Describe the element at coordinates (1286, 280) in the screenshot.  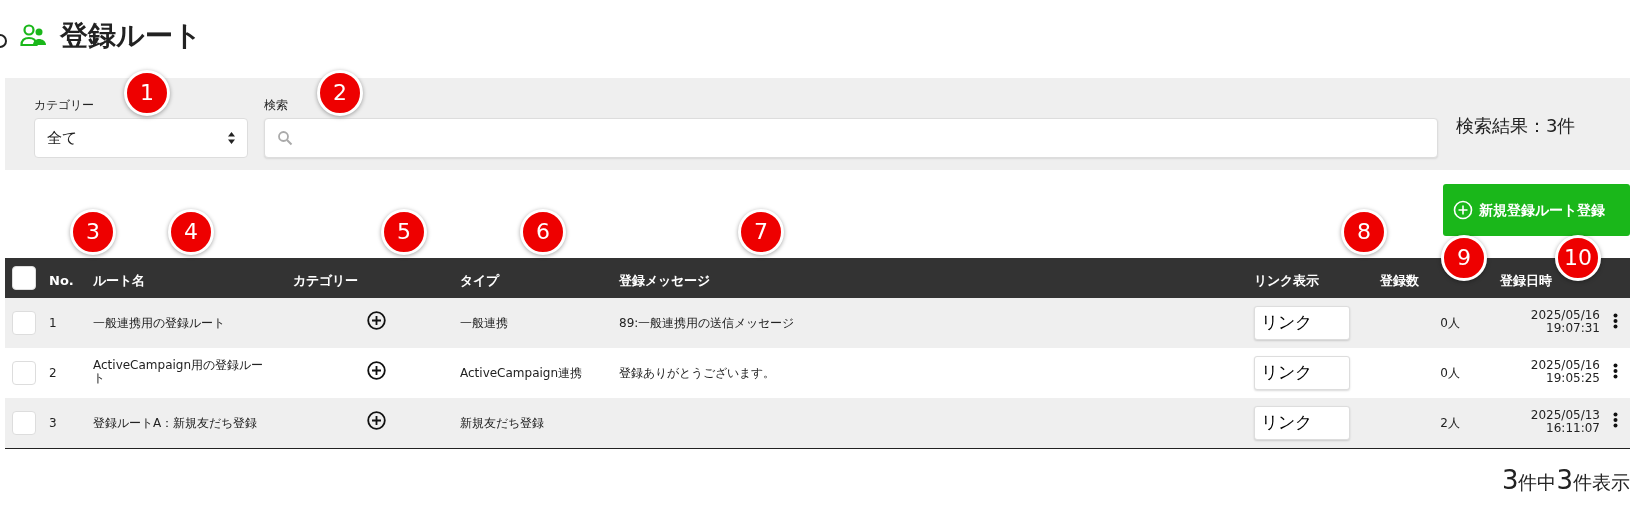
I see `column-header: リンク表示` at that location.